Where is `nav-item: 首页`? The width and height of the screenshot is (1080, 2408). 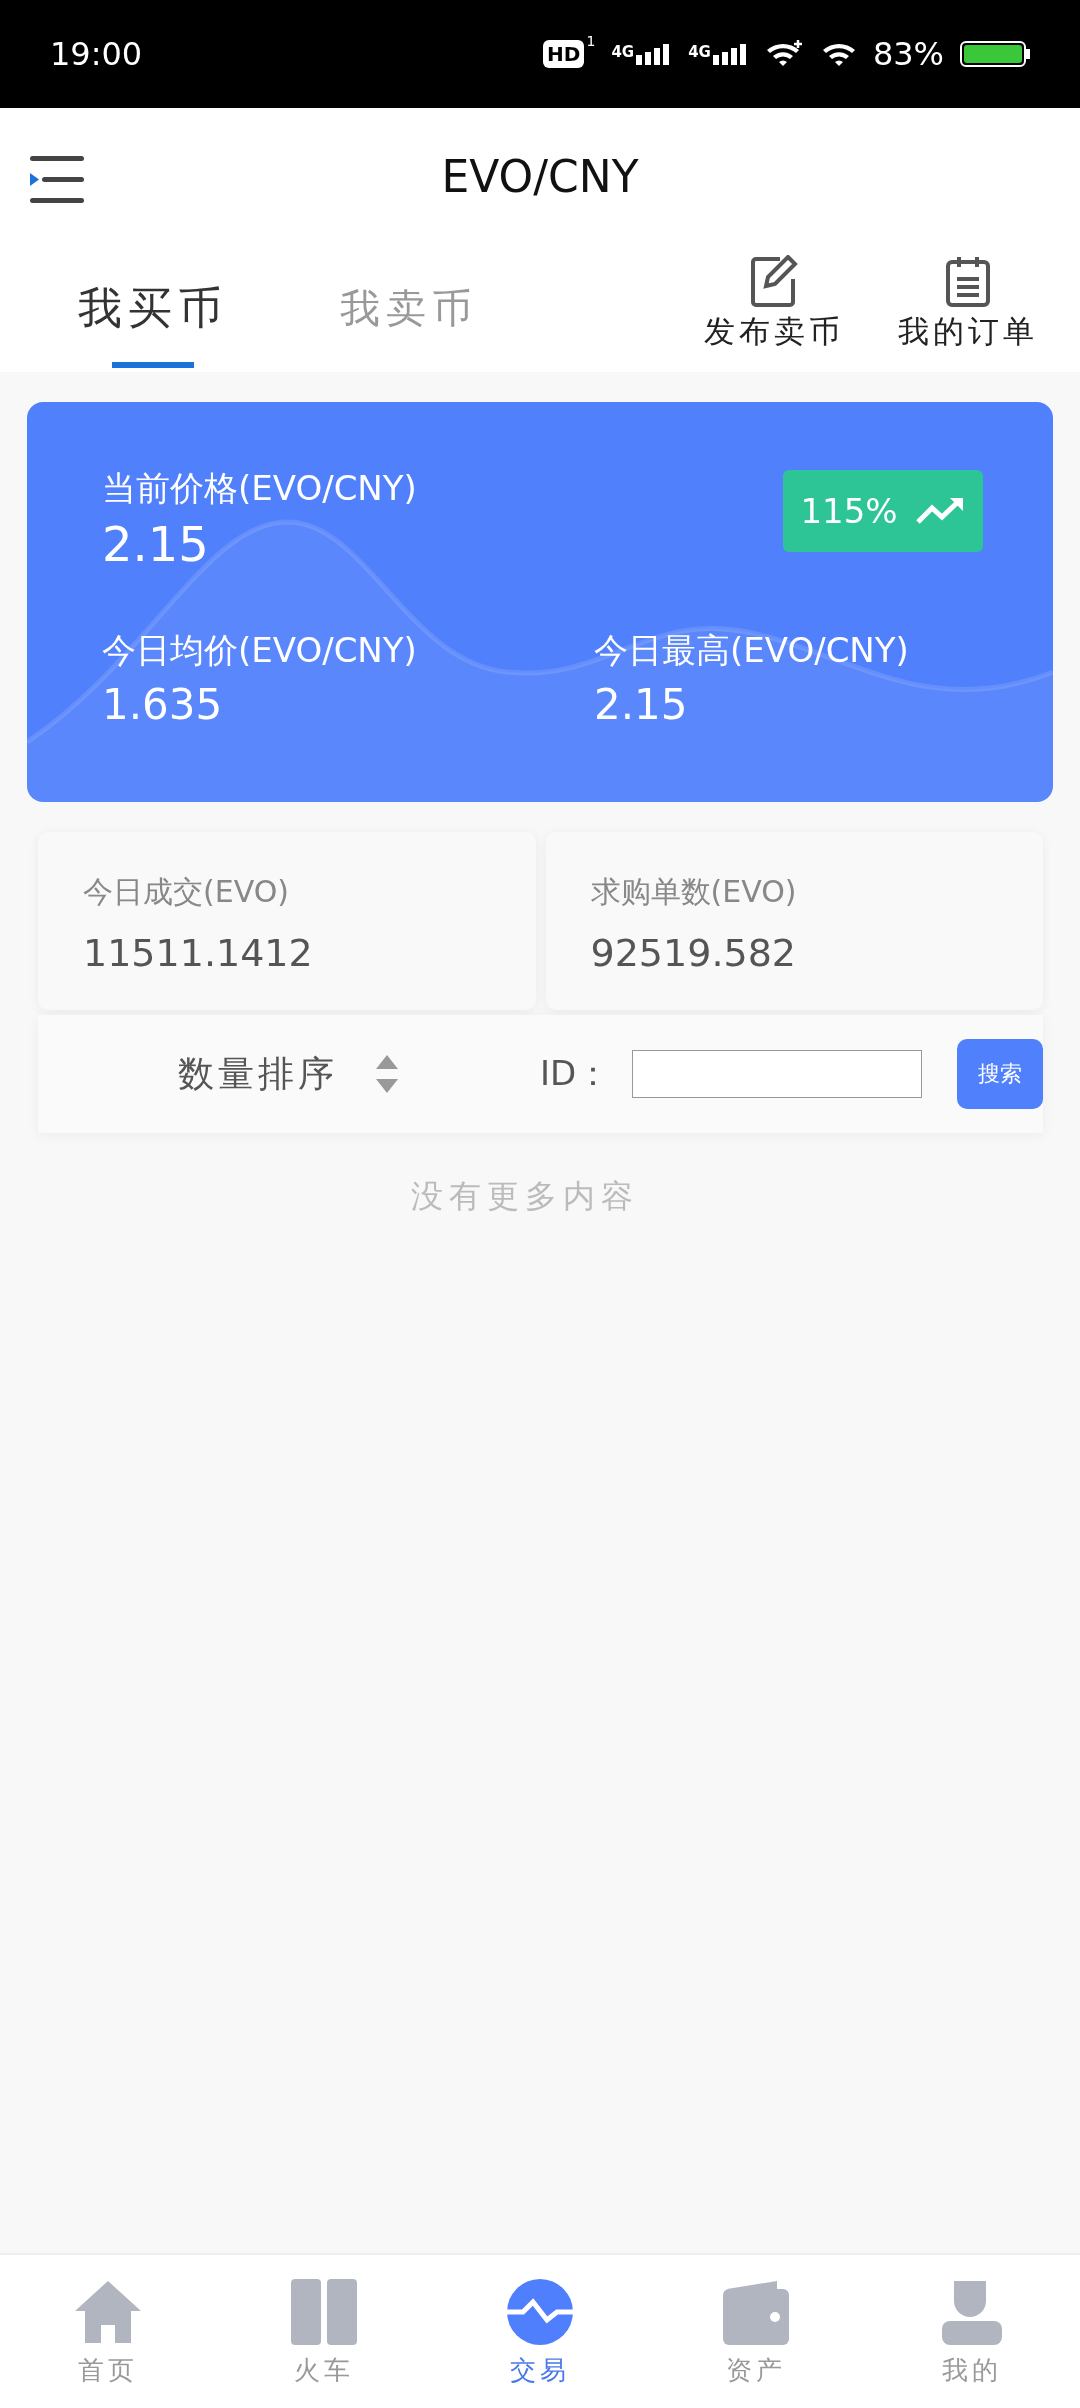
nav-item: 首页 is located at coordinates (108, 2331).